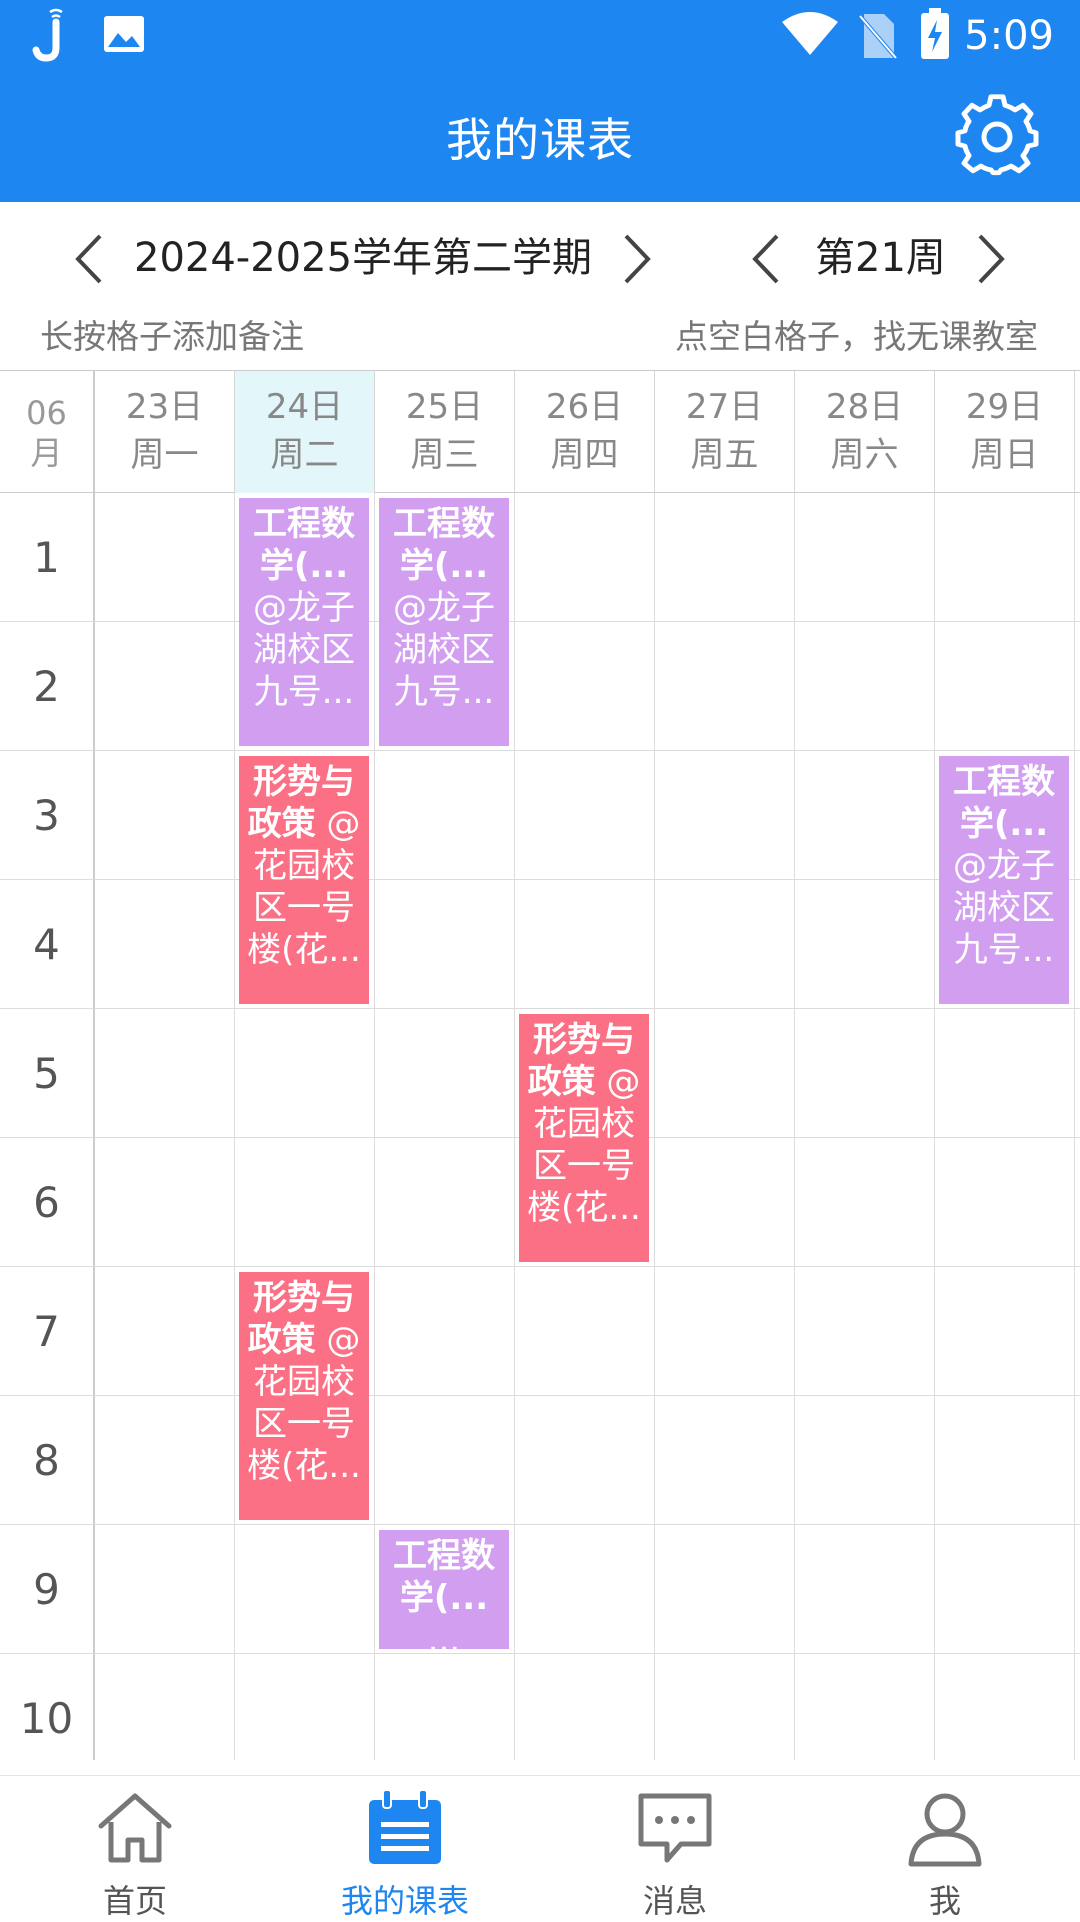 The height and width of the screenshot is (1922, 1080). I want to click on no-sim-icon, so click(878, 37).